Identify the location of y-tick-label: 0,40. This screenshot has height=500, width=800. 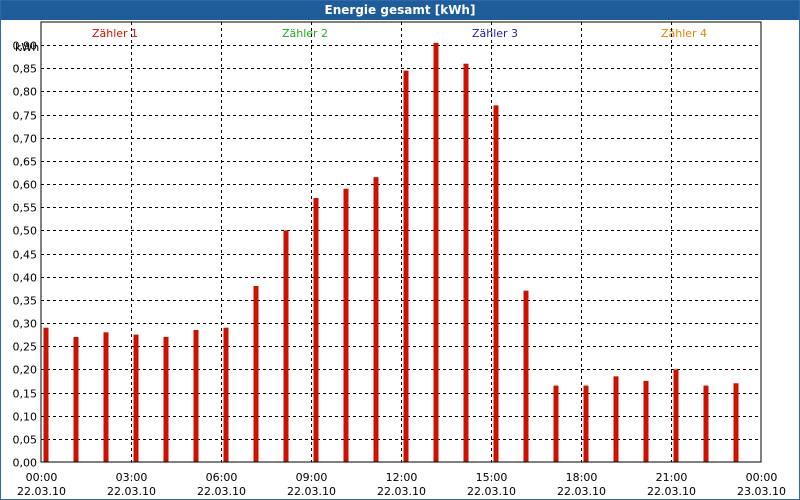
(25, 278).